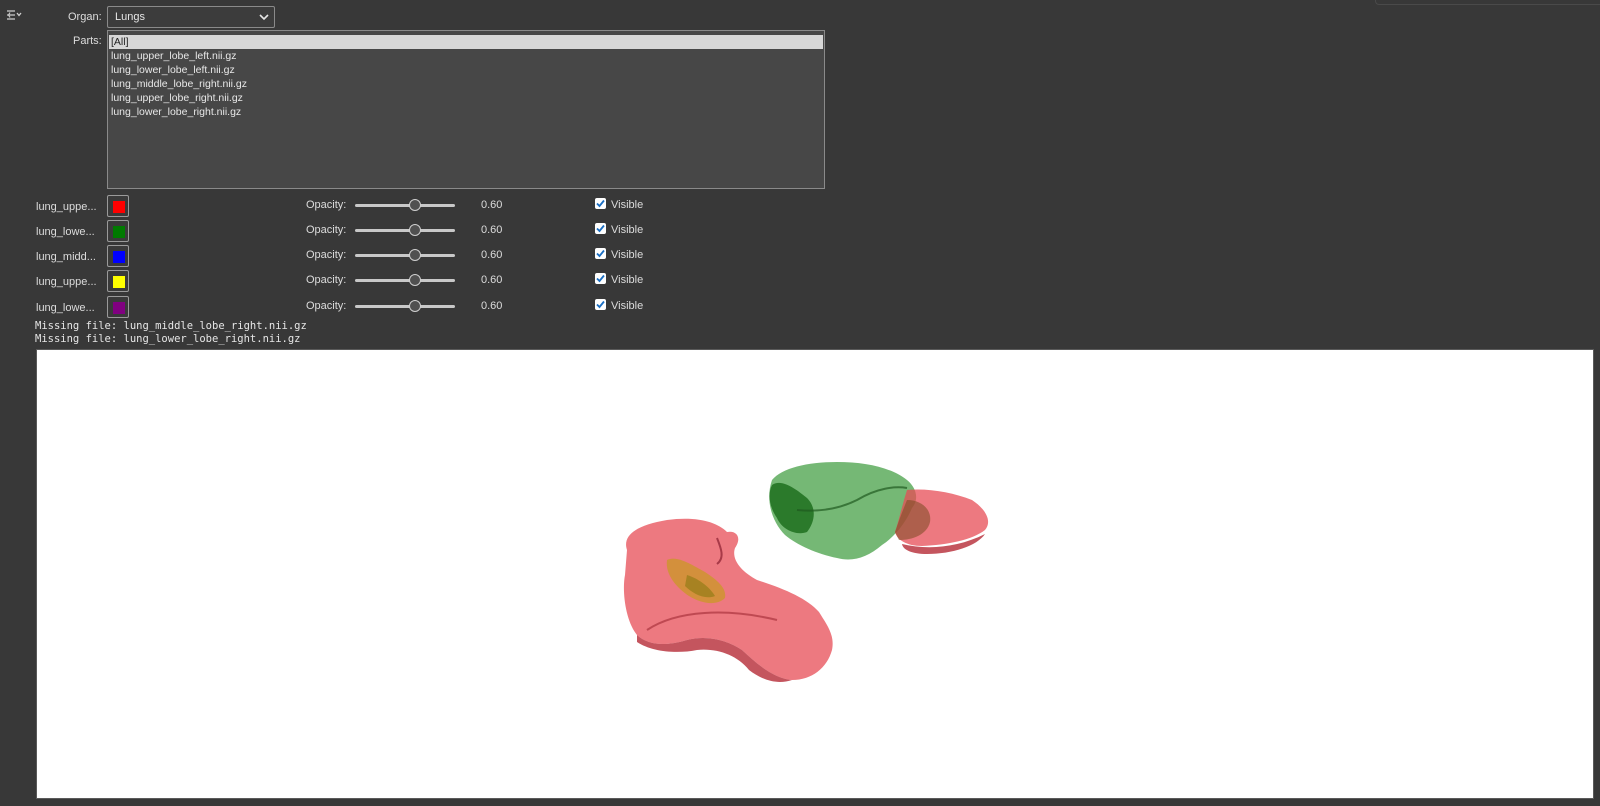  Describe the element at coordinates (130, 17) in the screenshot. I see `organ-select-value: Lungs` at that location.